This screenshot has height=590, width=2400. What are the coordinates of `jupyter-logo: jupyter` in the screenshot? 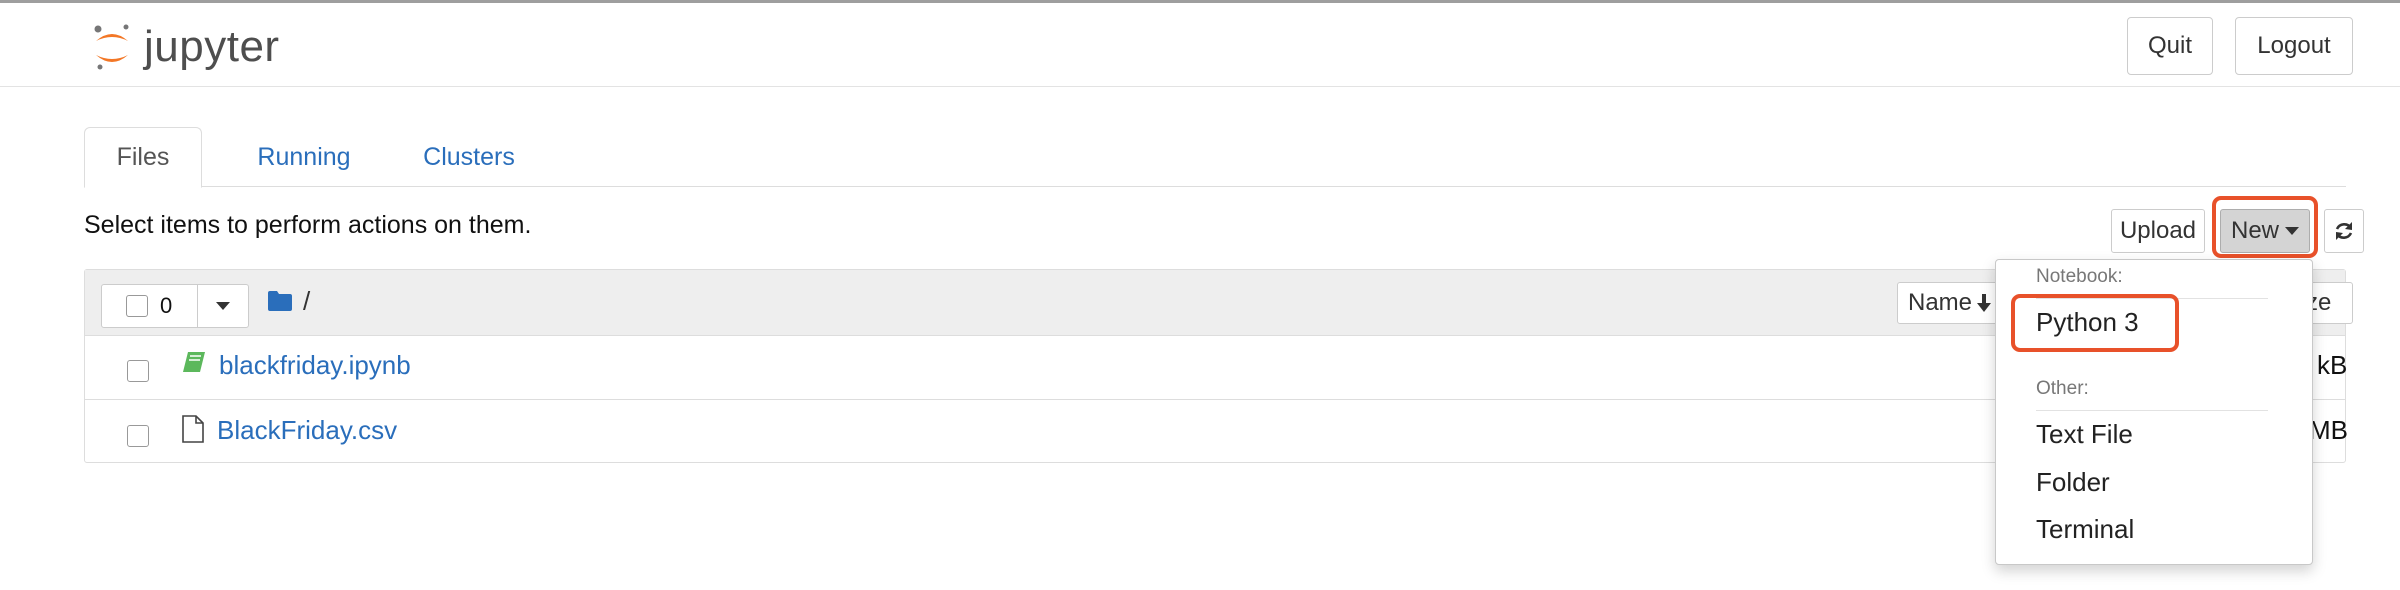 It's located at (185, 47).